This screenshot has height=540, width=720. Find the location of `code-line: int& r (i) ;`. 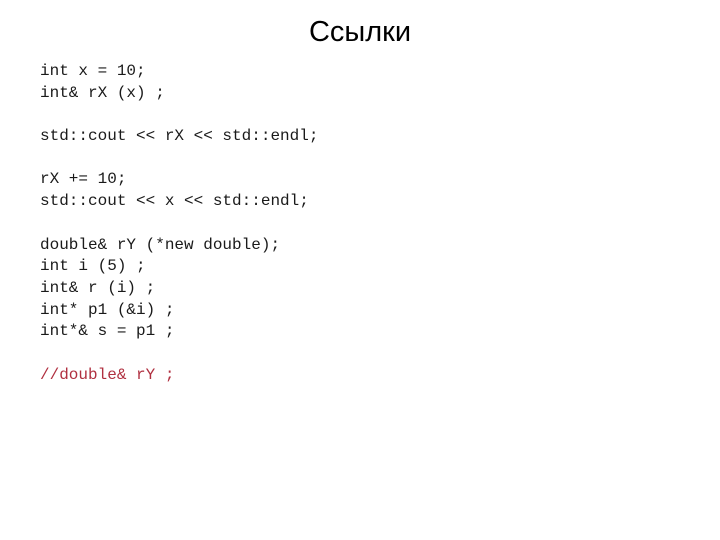

code-line: int& r (i) ; is located at coordinates (98, 287).